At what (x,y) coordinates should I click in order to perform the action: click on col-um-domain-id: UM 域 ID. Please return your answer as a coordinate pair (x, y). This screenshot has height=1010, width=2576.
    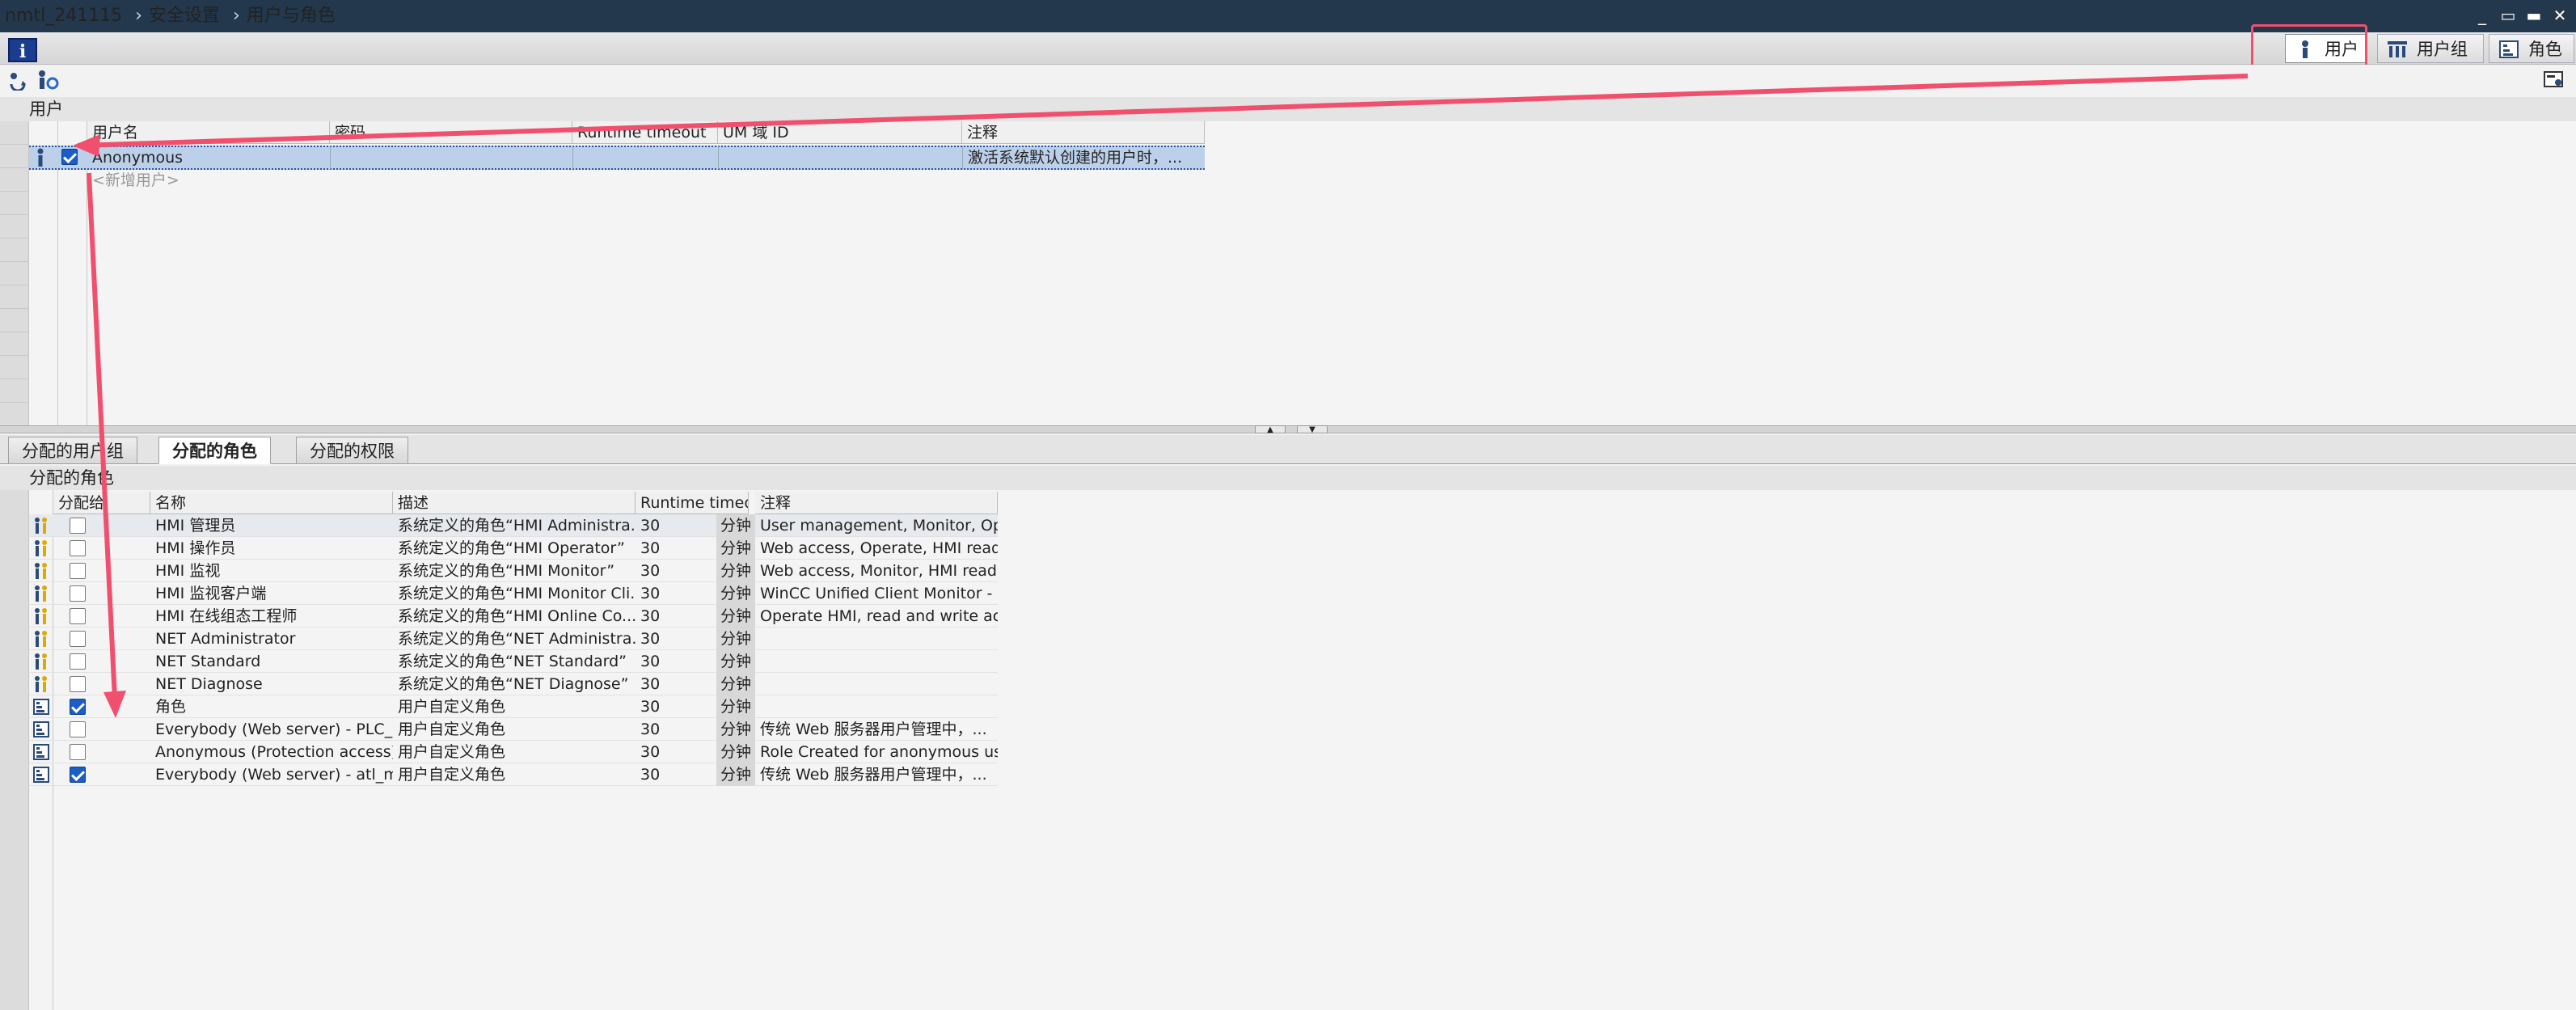
    Looking at the image, I should click on (840, 132).